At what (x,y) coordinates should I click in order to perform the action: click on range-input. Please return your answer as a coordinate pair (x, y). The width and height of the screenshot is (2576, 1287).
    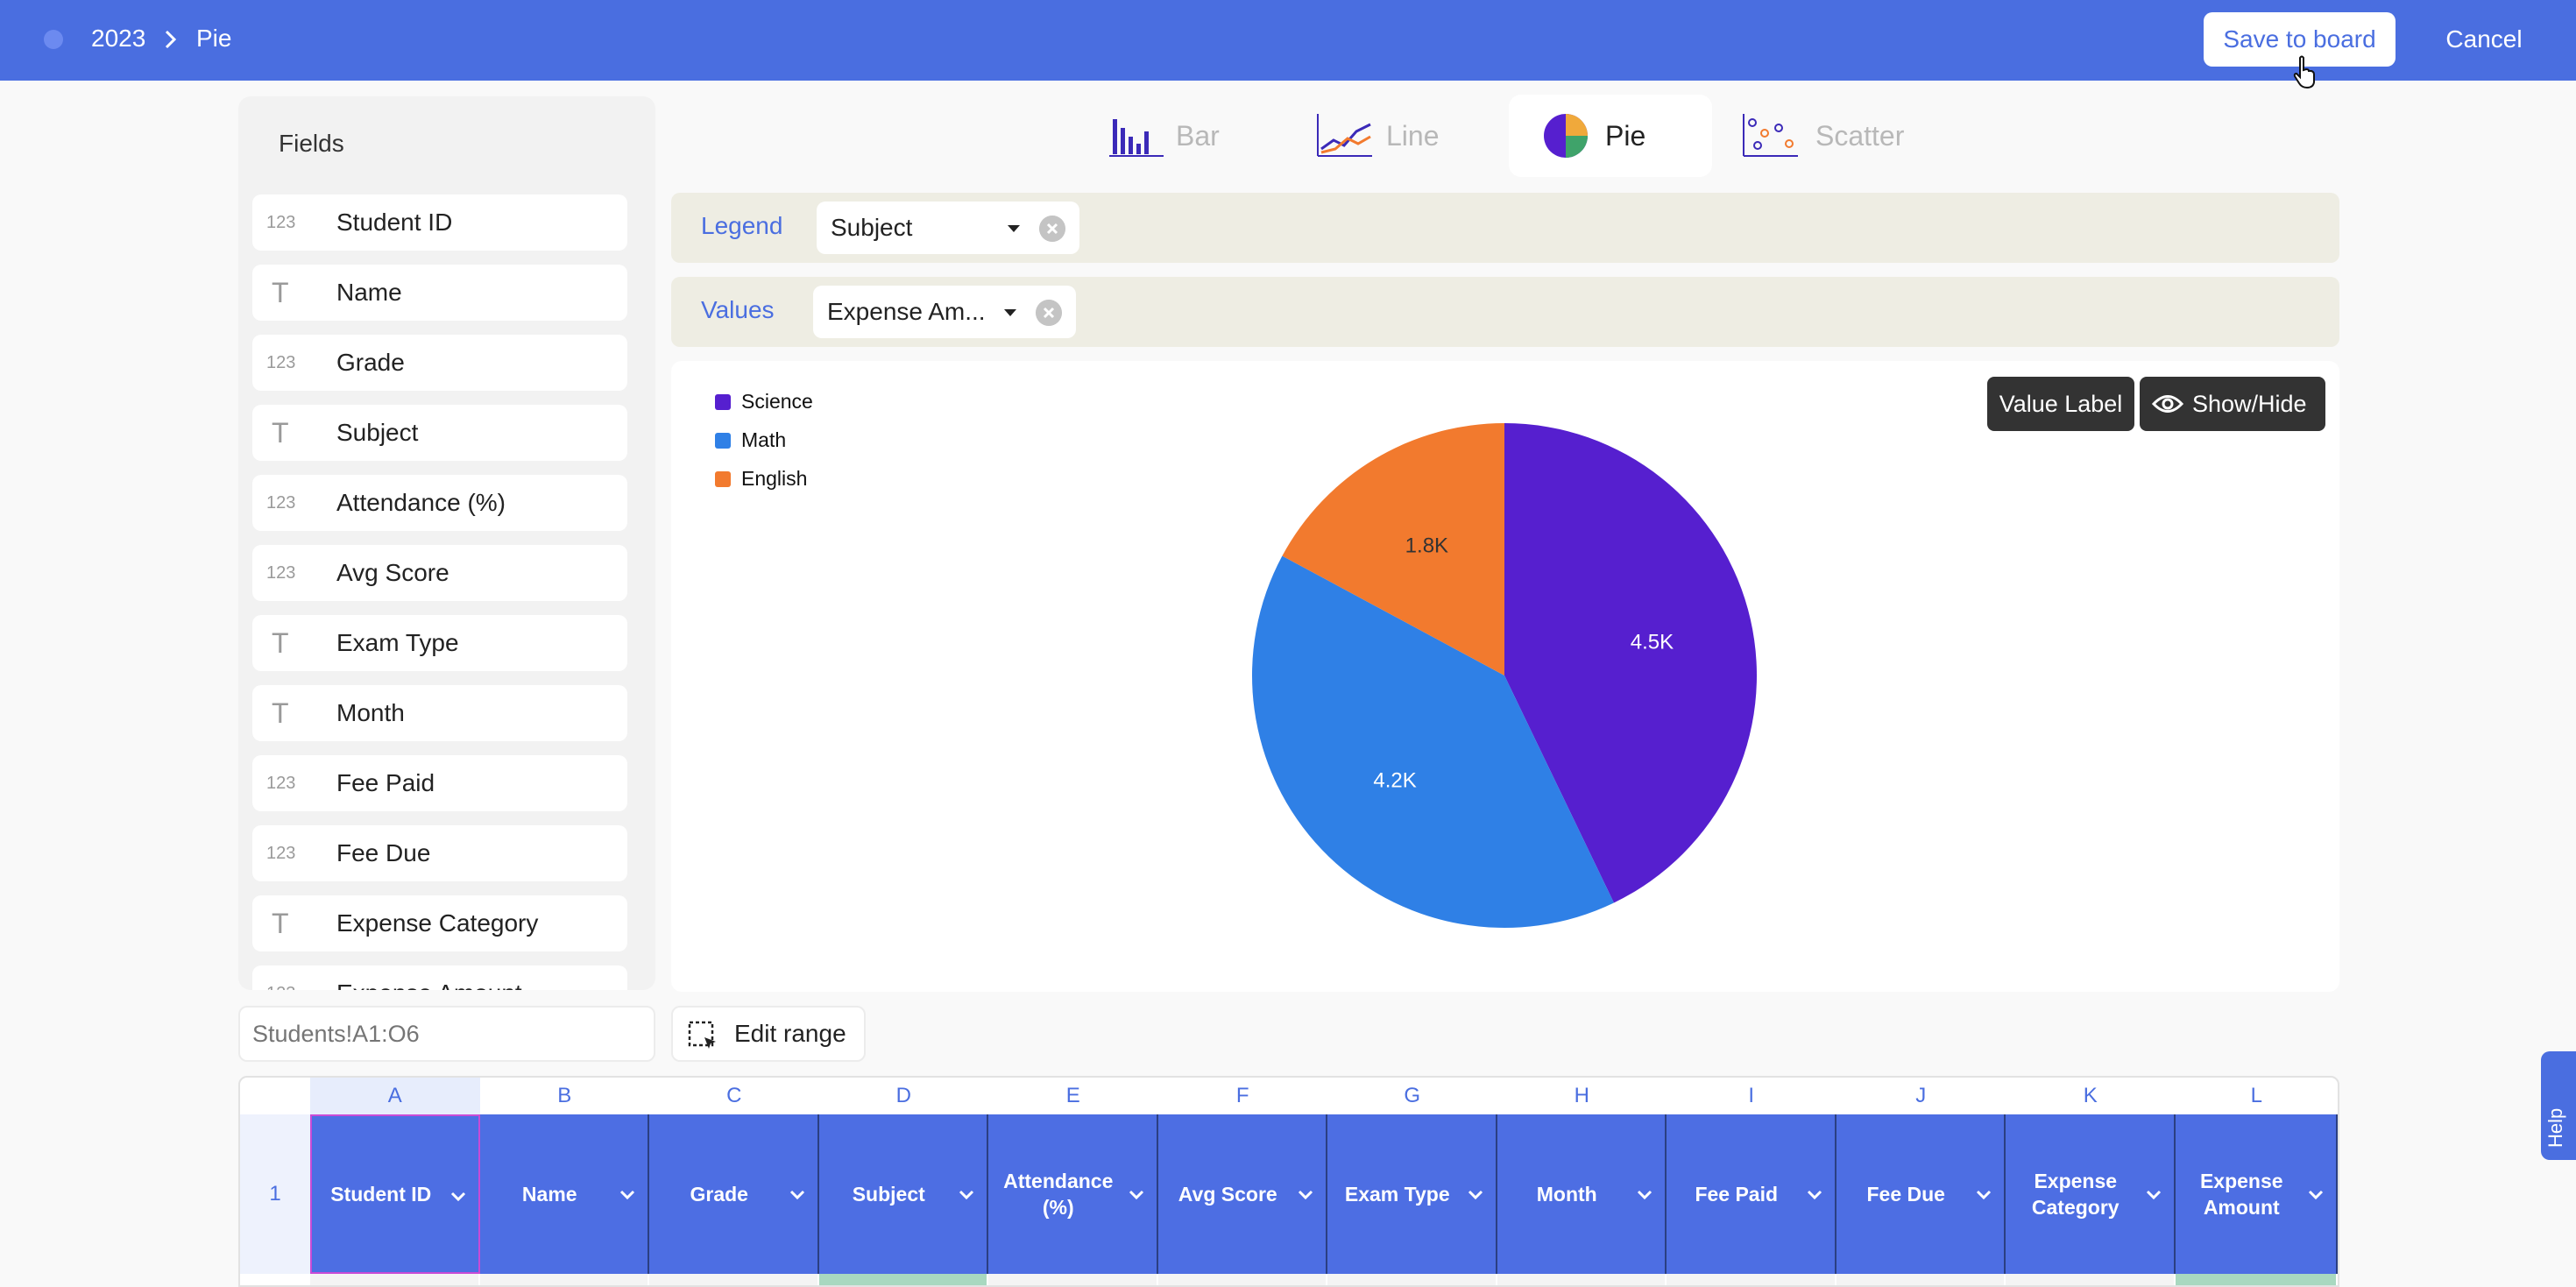
    Looking at the image, I should click on (446, 1034).